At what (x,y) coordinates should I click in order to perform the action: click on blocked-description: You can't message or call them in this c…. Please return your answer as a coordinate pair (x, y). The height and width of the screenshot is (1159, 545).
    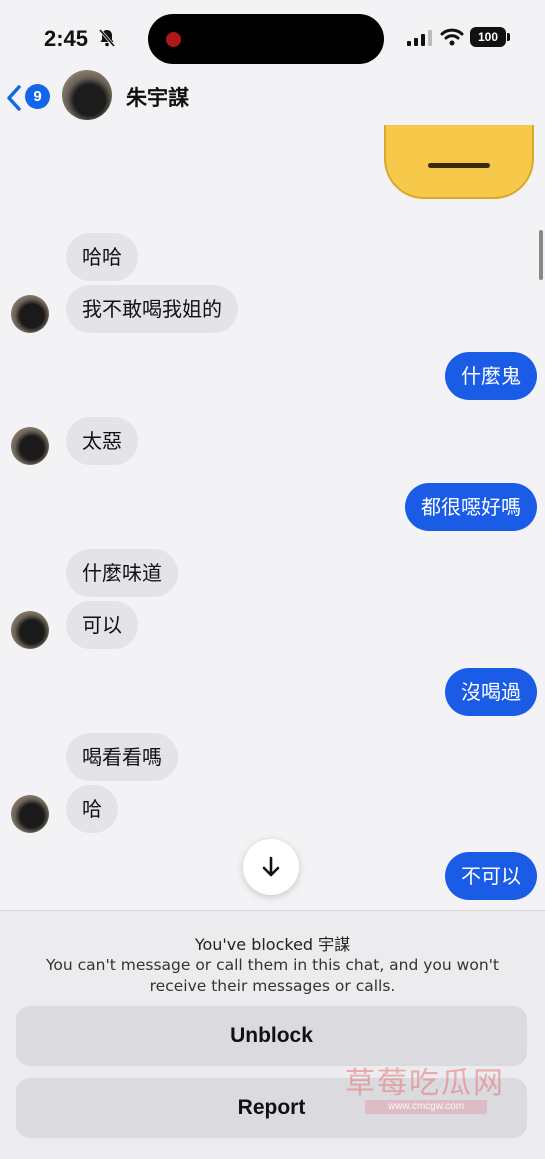
    Looking at the image, I should click on (272, 975).